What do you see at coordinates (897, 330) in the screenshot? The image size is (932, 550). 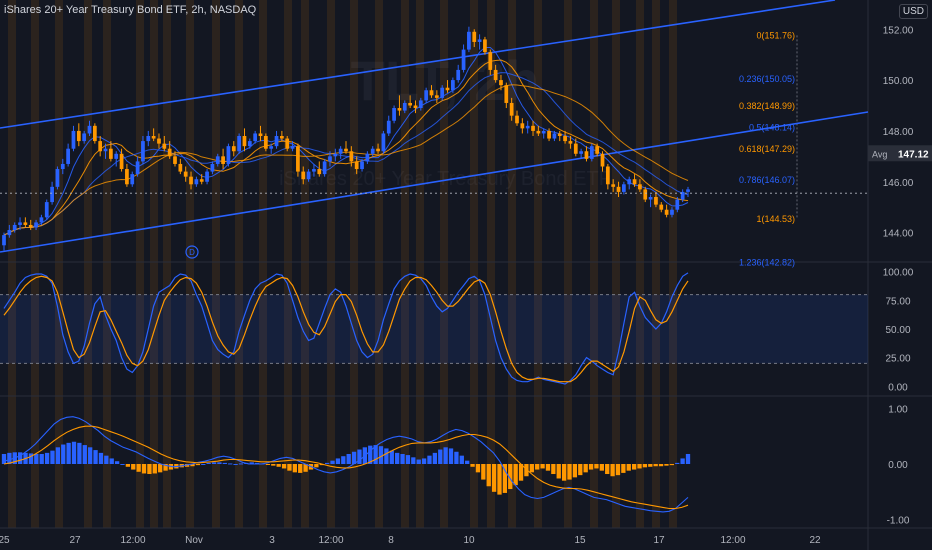 I see `stoch-tick-label: 50.00` at bounding box center [897, 330].